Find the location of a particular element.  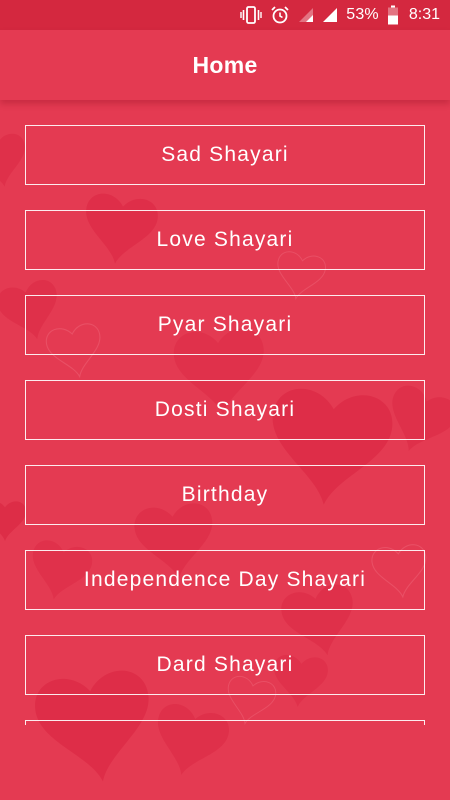

page-title: Home is located at coordinates (225, 64).